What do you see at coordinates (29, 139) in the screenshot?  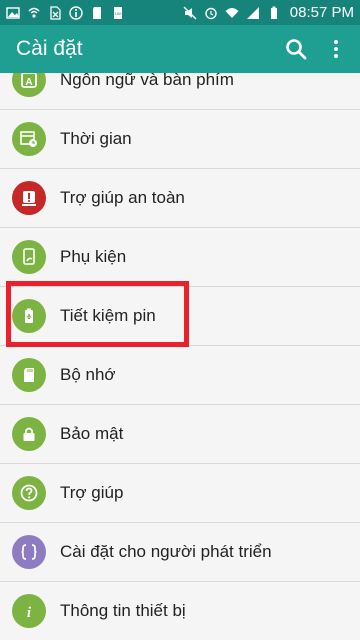 I see `calendar-clock-icon` at bounding box center [29, 139].